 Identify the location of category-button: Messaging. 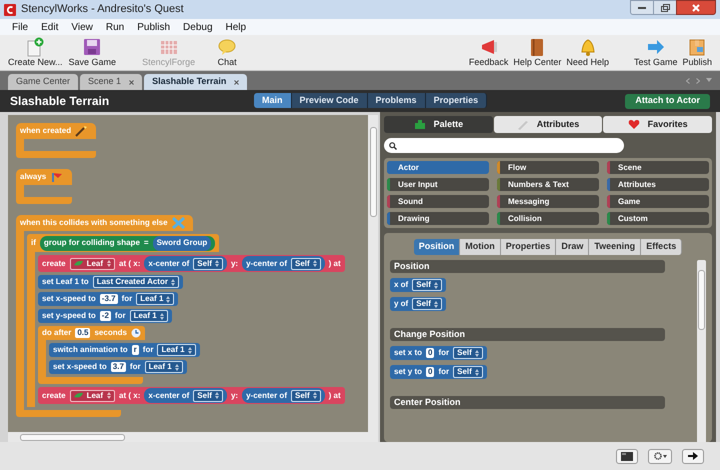
(548, 201).